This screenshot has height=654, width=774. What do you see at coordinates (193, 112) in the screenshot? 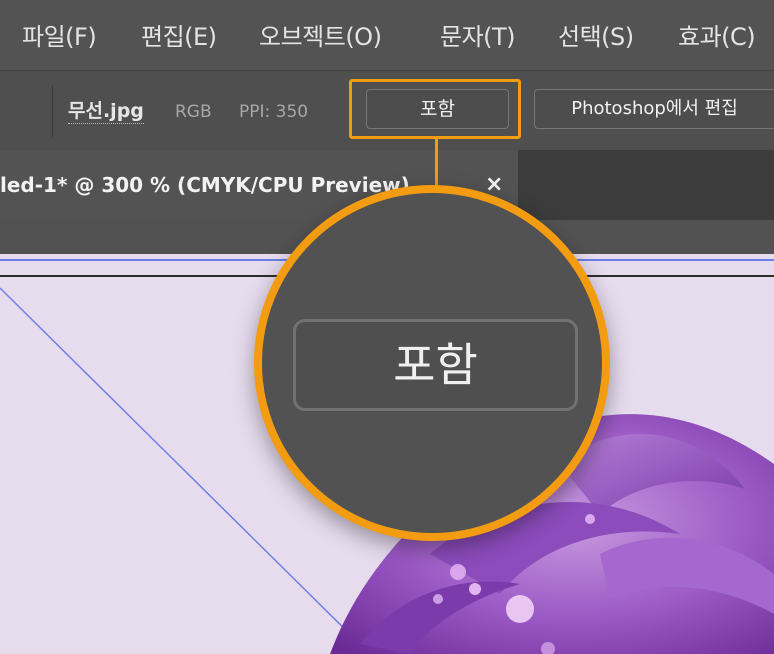
I see `color-mode-label: RGB` at bounding box center [193, 112].